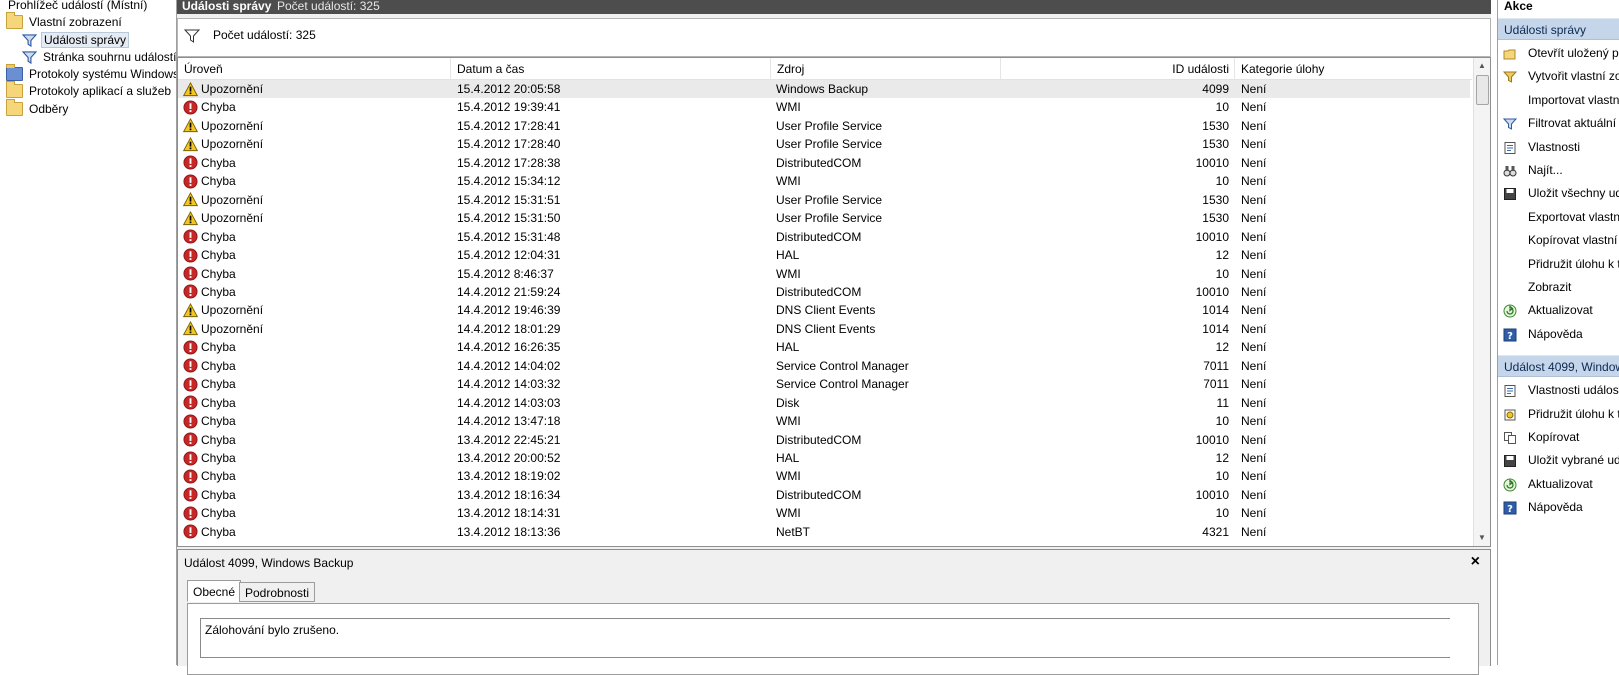 This screenshot has width=1619, height=675. Describe the element at coordinates (824, 274) in the screenshot. I see `table-row: Chyba 15.4.2012 8:46:37 WMI 10 Není` at that location.